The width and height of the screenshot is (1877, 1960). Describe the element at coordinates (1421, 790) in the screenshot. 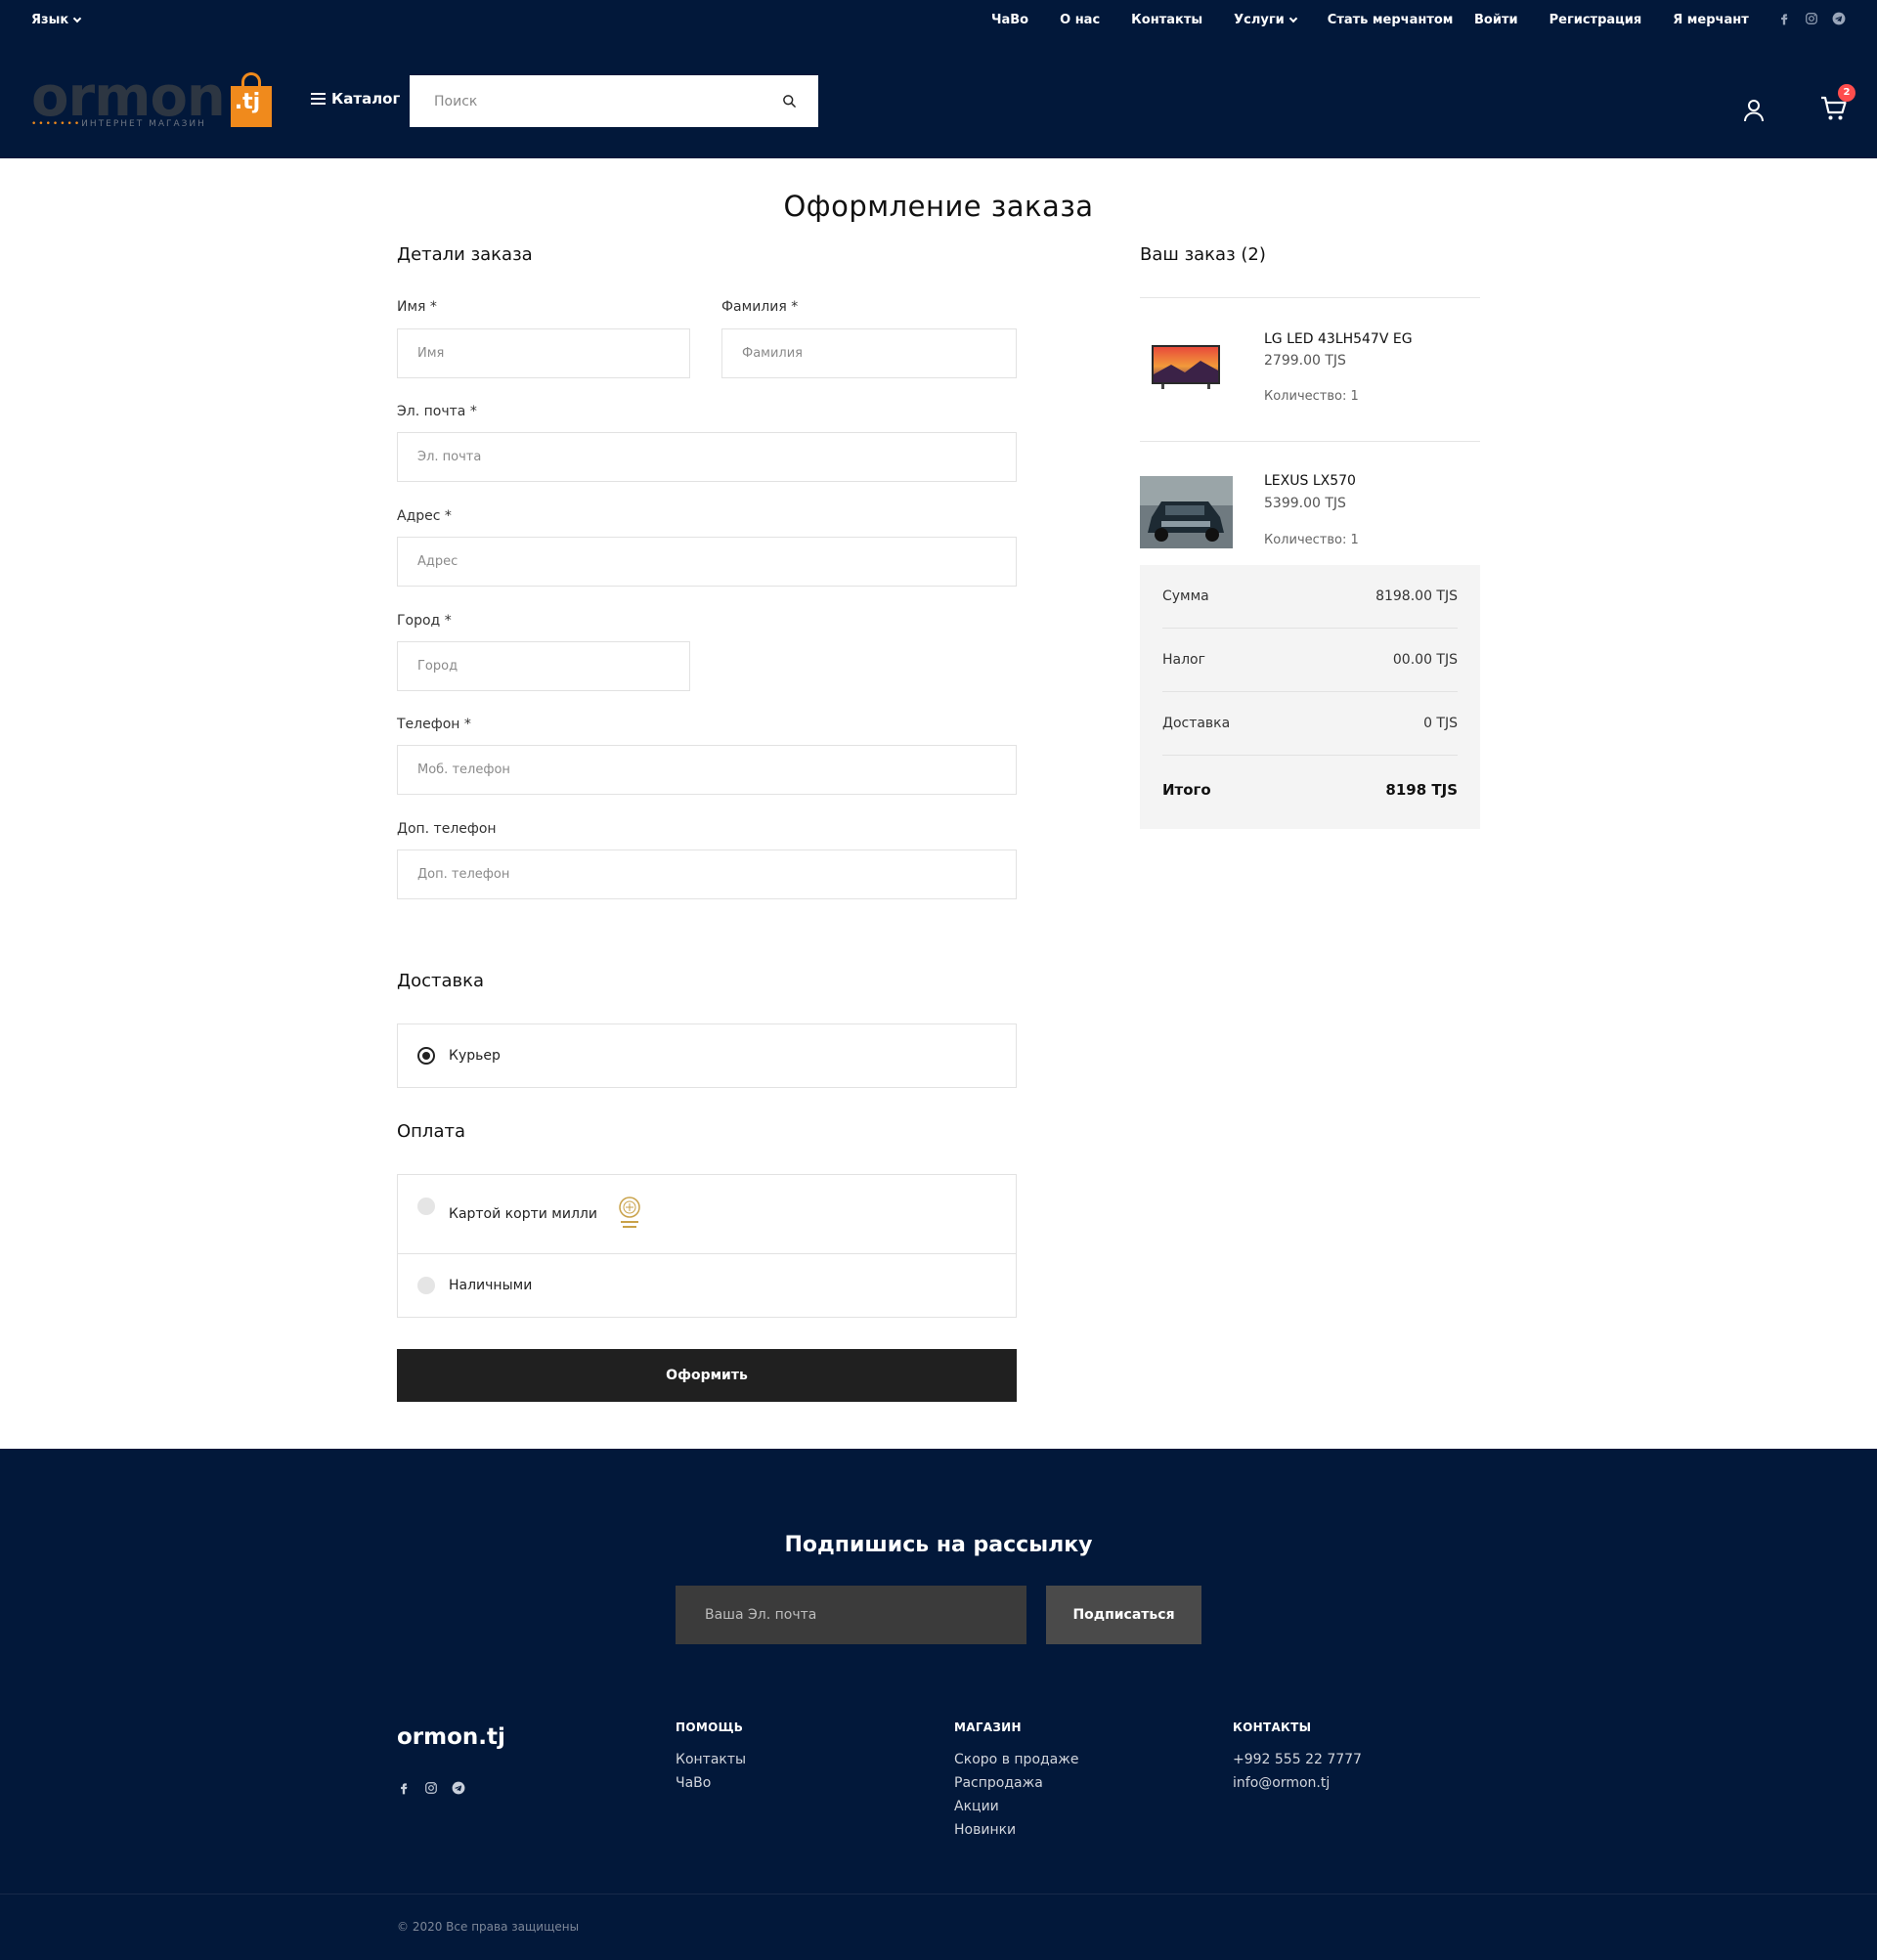

I see `total-value: 8198 TJS` at that location.